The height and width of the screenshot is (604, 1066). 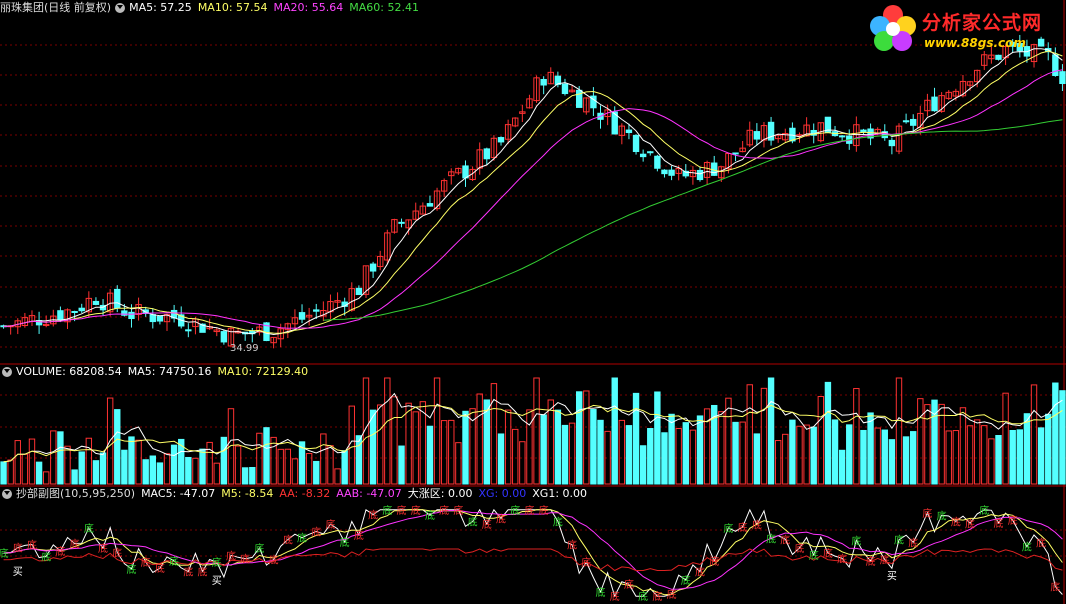 What do you see at coordinates (55, 8) in the screenshot?
I see `stock-title: 丽珠集团(日线 前复权)` at bounding box center [55, 8].